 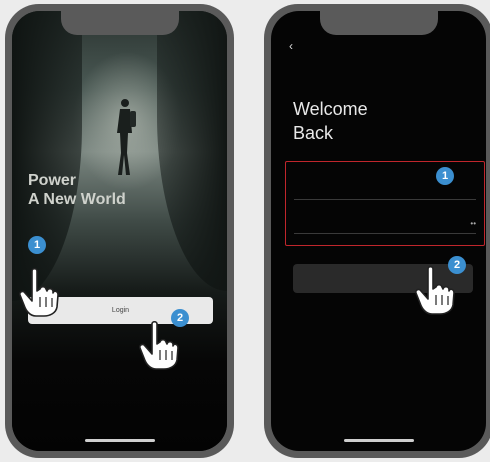 What do you see at coordinates (52, 180) in the screenshot?
I see `headline-line-1: Power` at bounding box center [52, 180].